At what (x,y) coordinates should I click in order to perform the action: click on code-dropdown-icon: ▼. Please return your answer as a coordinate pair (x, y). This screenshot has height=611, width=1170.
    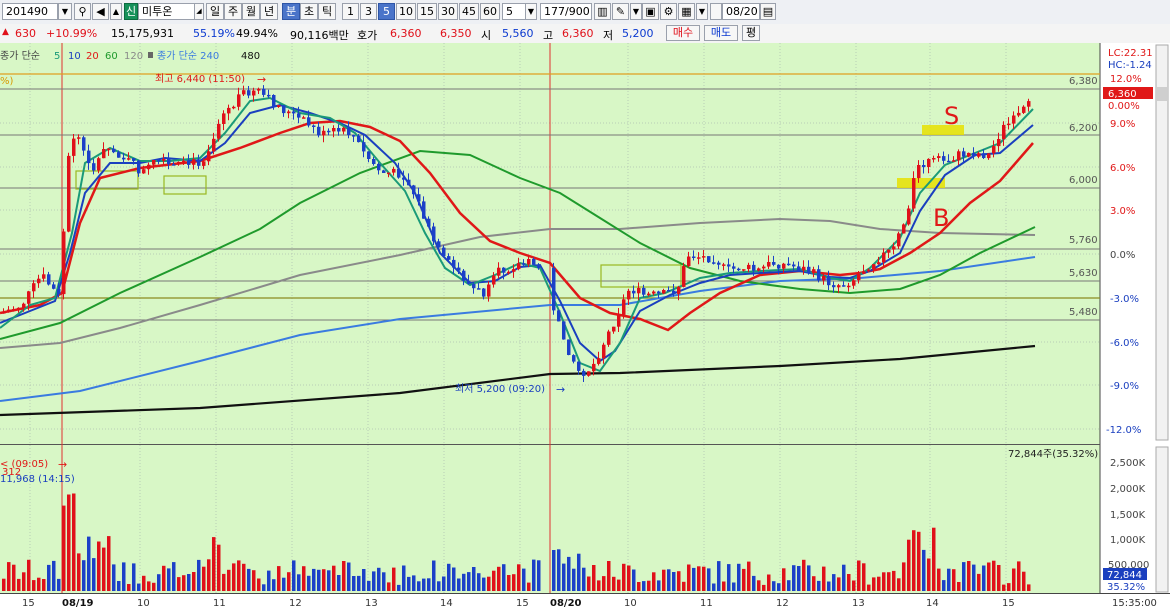
    Looking at the image, I should click on (65, 11).